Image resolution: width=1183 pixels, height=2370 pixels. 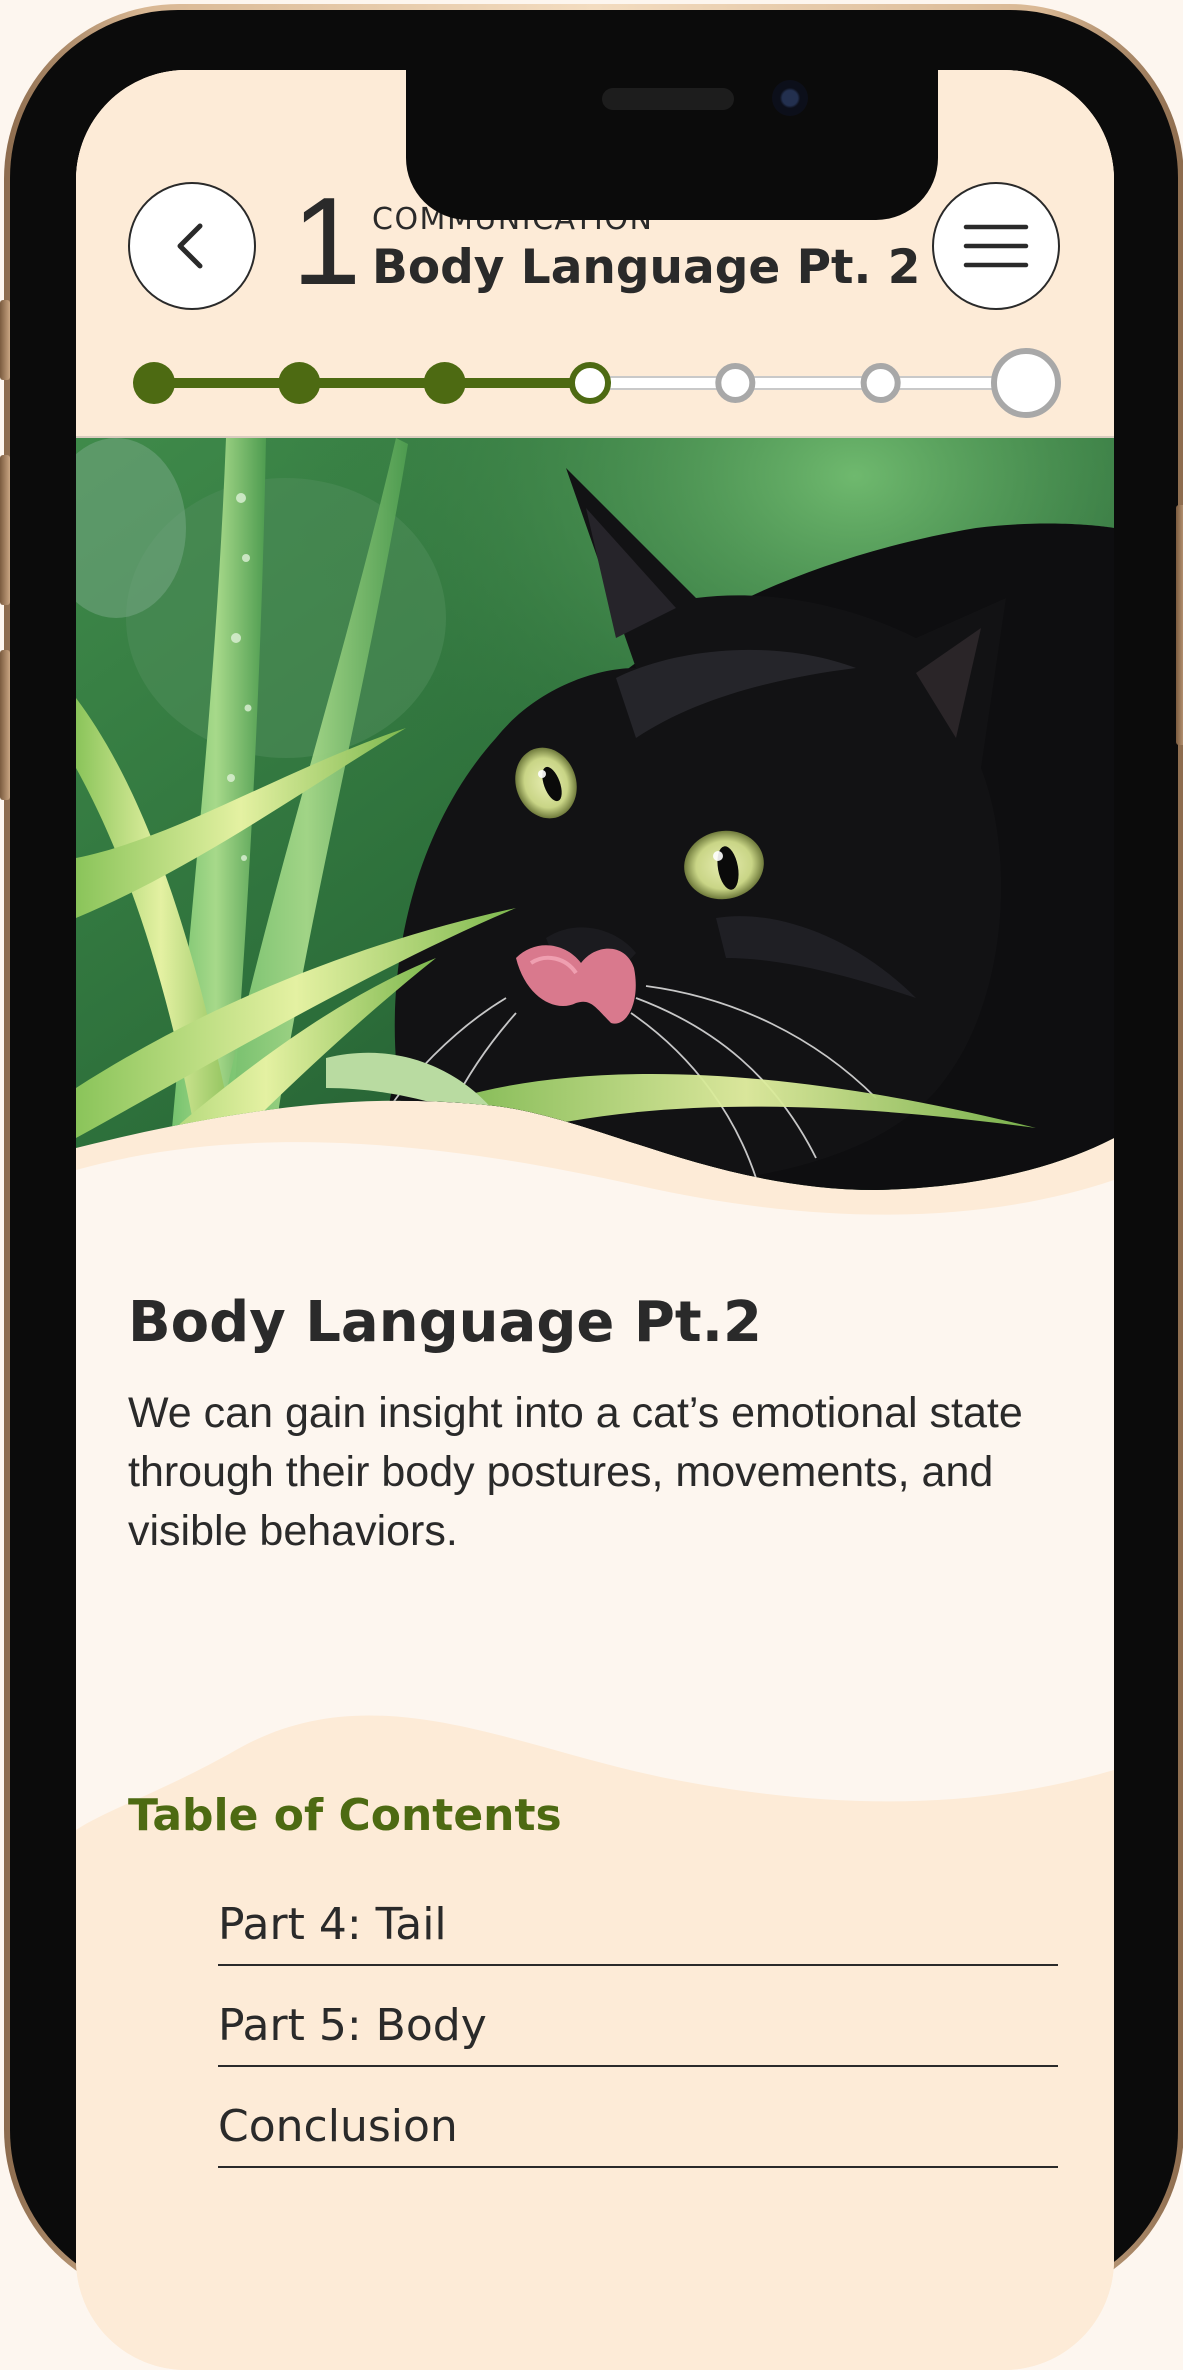 I want to click on chevron-left-icon, so click(x=190, y=246).